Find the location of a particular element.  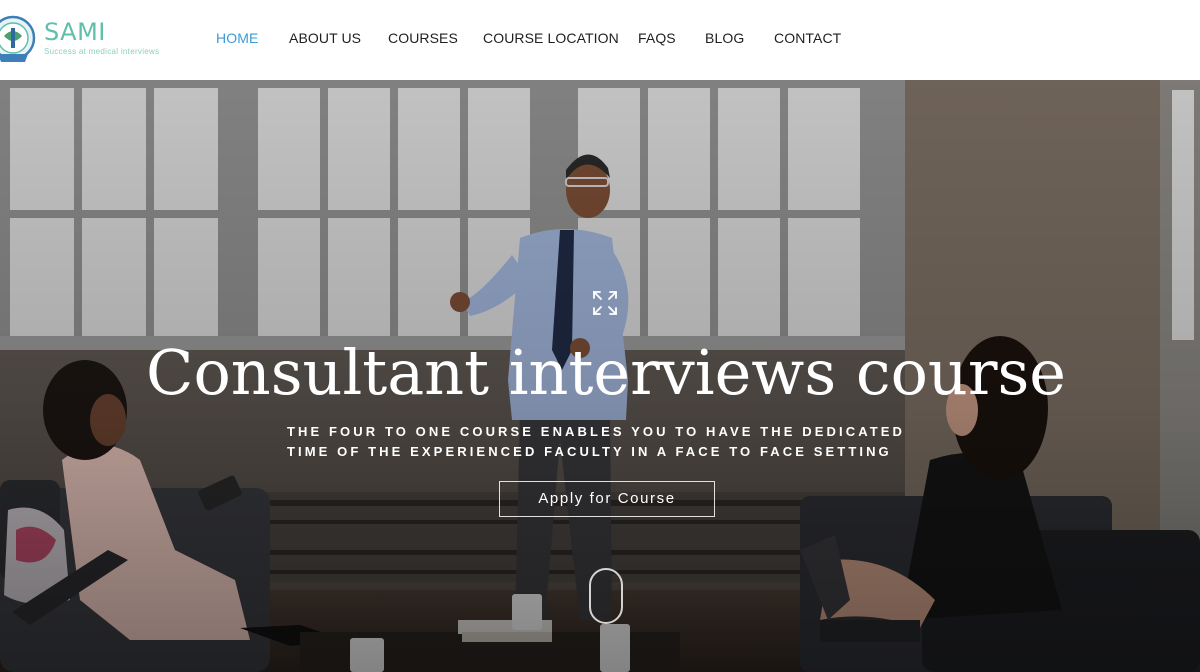

site-logo: SAMI Success at medical interviews is located at coordinates (95, 38).